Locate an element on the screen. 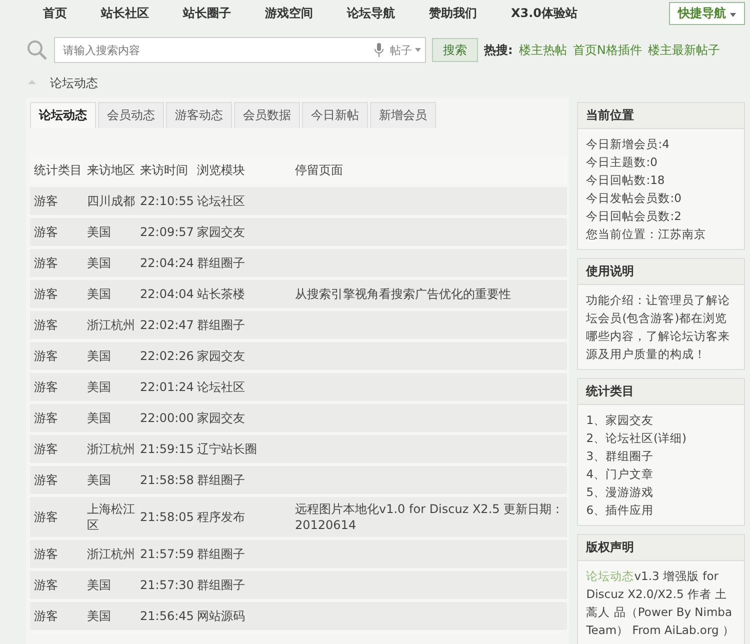 The image size is (750, 644). card-title: 当前位置 is located at coordinates (661, 116).